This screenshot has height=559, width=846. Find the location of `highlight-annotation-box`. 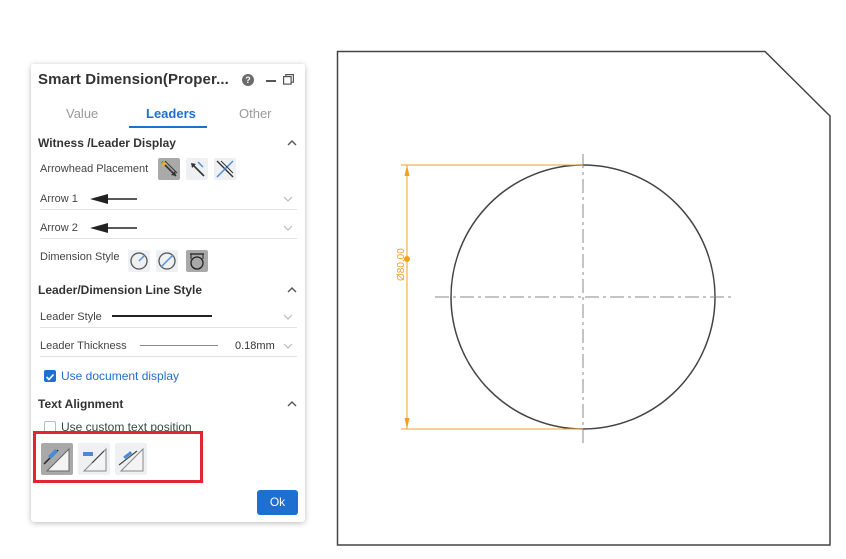

highlight-annotation-box is located at coordinates (118, 457).